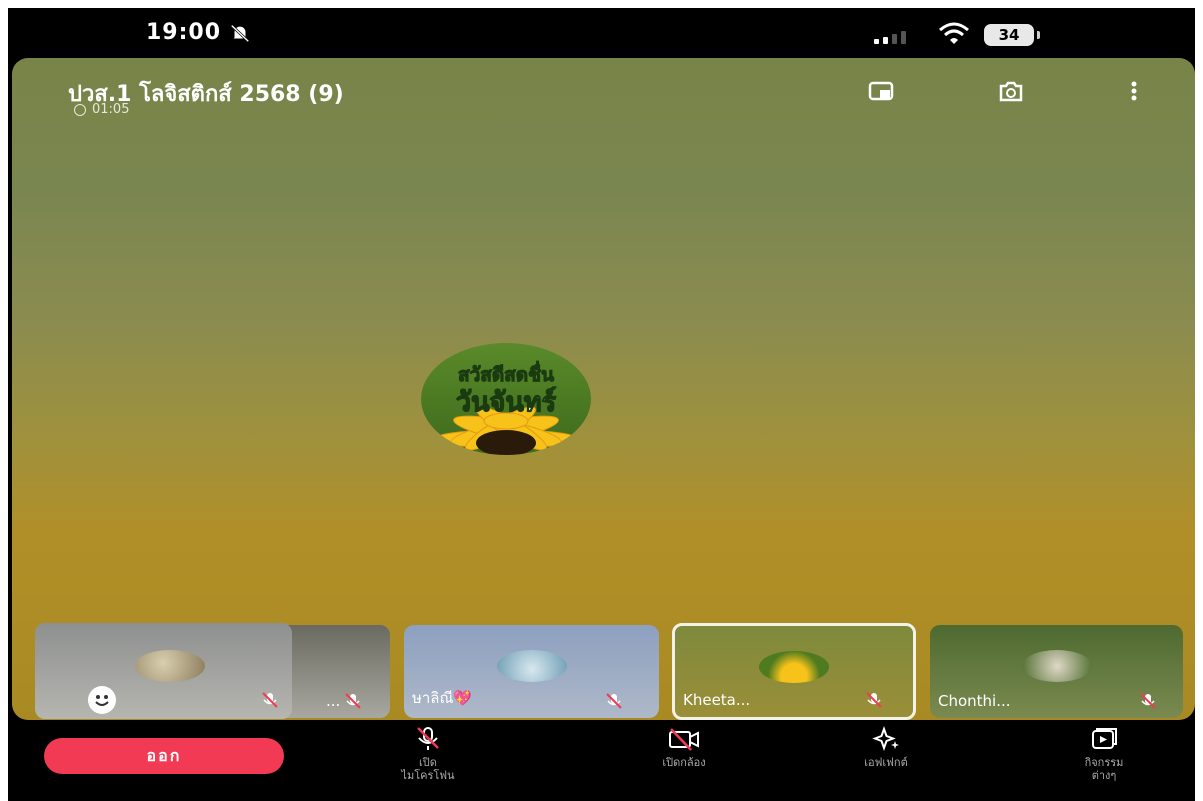  I want to click on participant-tile: ษาลิณี💖, so click(531, 671).